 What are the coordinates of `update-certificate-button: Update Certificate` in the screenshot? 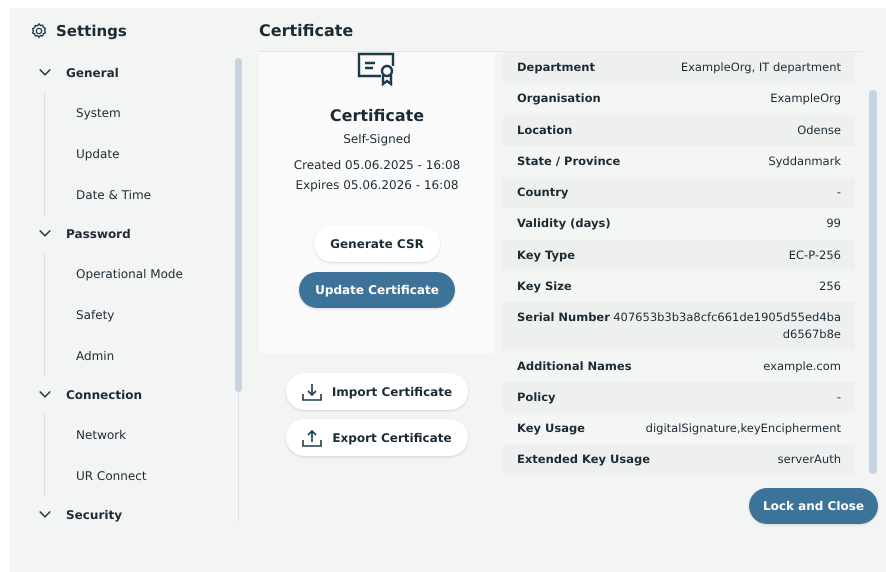 It's located at (377, 290).